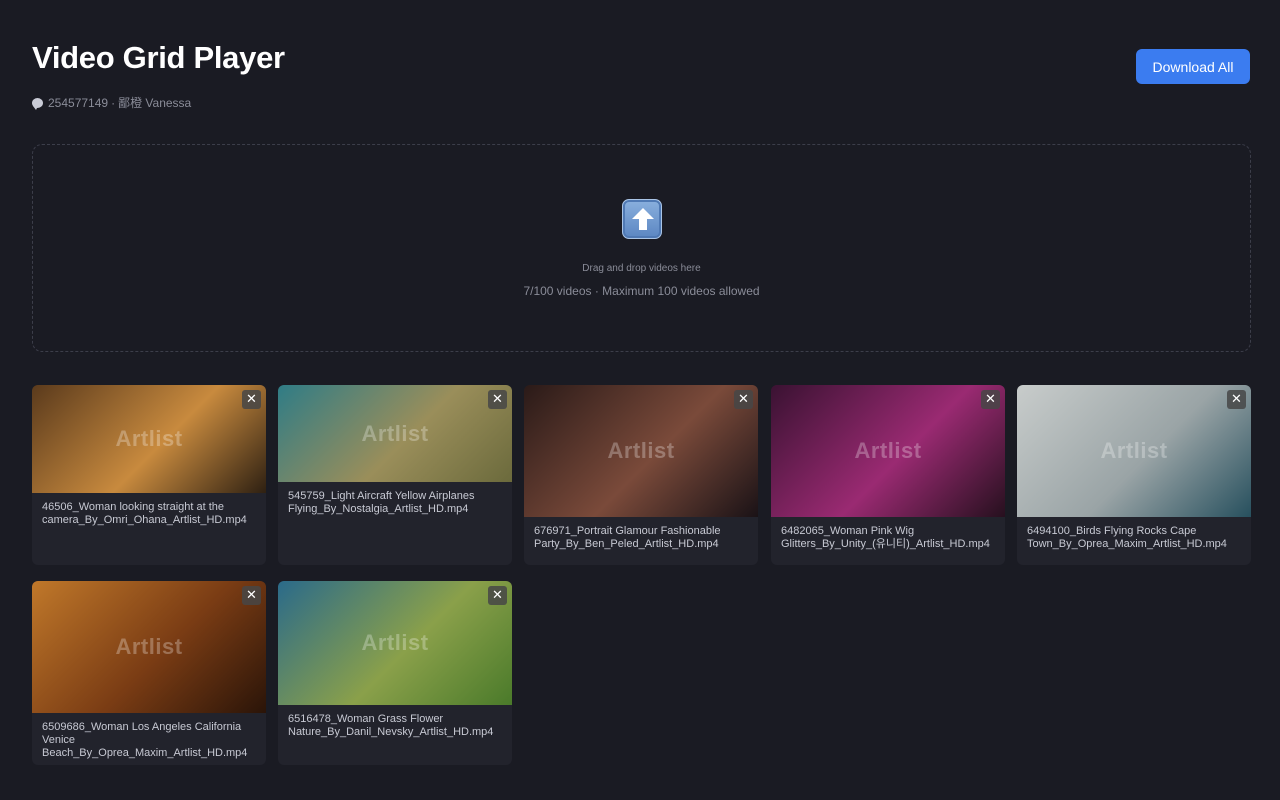 The width and height of the screenshot is (1280, 800). Describe the element at coordinates (155, 103) in the screenshot. I see `user-name: 鄙橙 Vanessa` at that location.